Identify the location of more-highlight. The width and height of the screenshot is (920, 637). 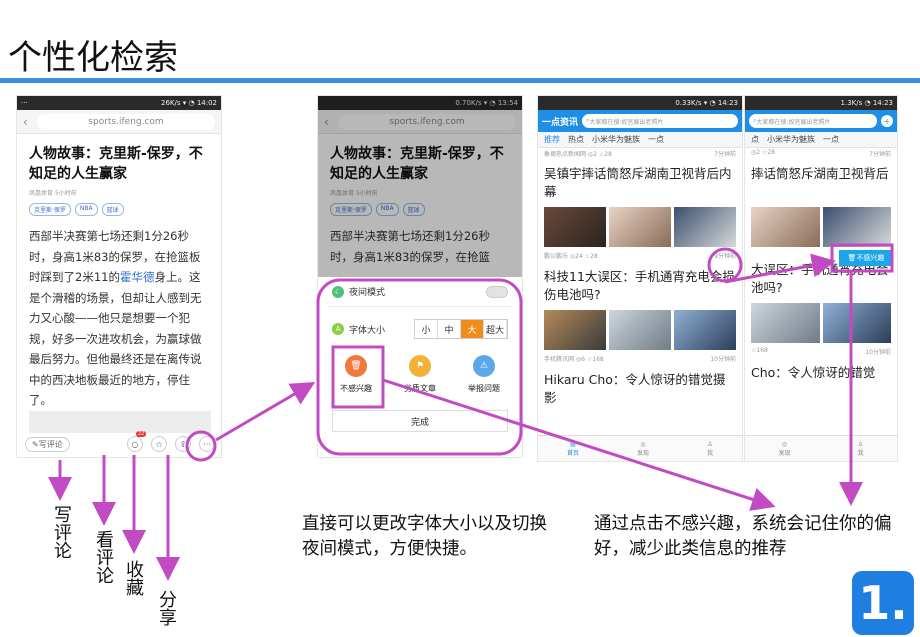
(201, 446).